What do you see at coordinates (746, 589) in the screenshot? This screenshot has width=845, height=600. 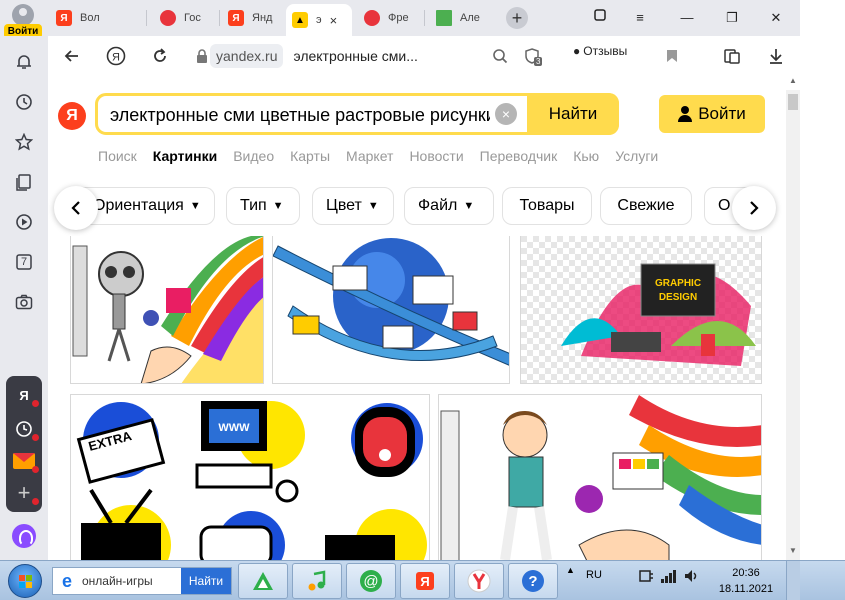 I see `clock-date: 18.11.2021` at bounding box center [746, 589].